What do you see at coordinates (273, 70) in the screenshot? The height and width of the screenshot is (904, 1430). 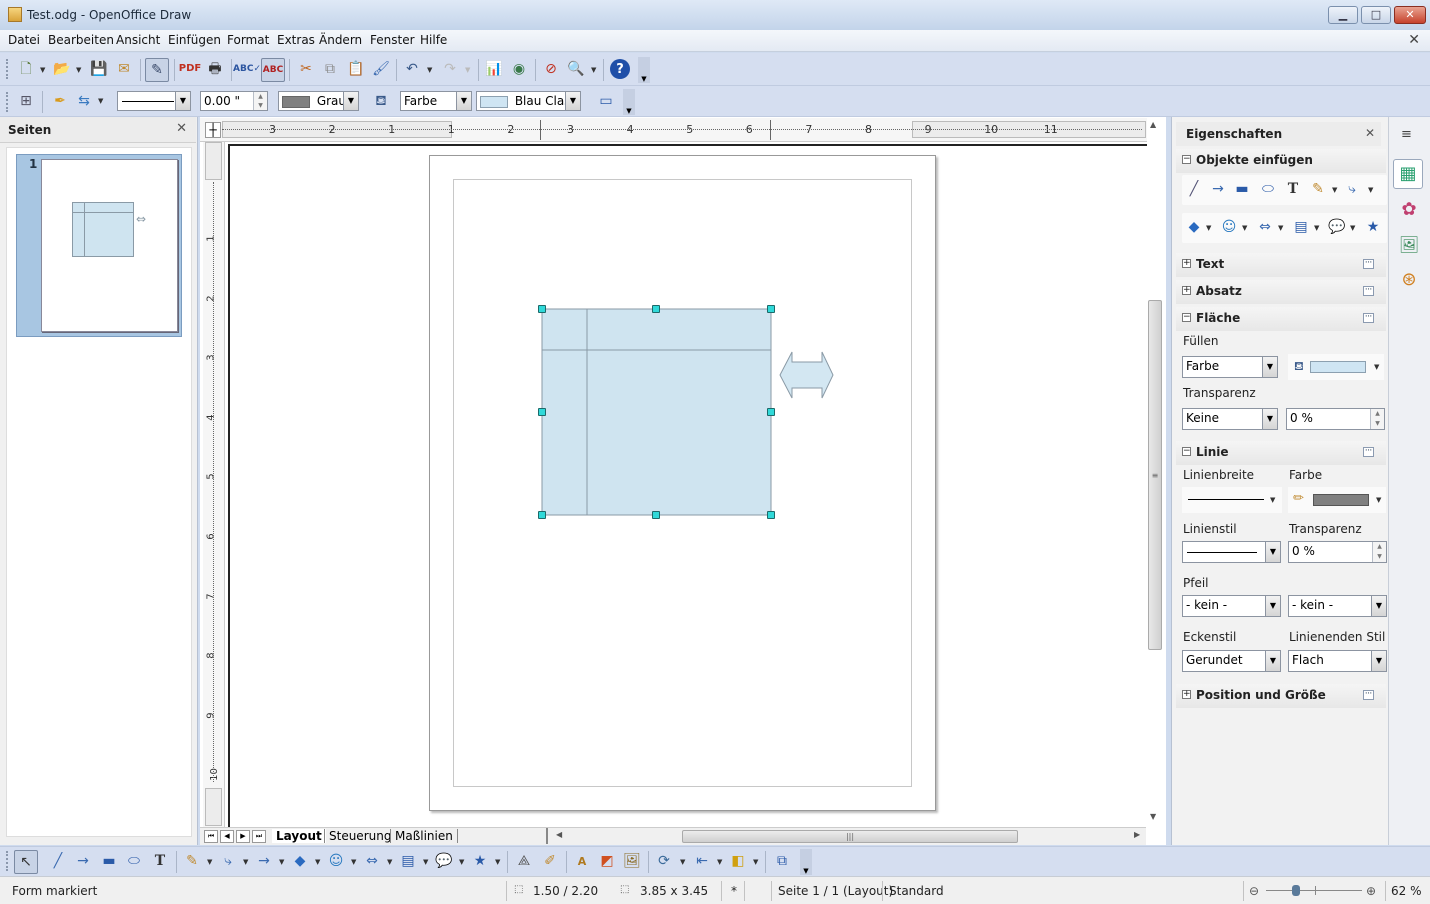 I see `autospellcheck-icon: ABC` at bounding box center [273, 70].